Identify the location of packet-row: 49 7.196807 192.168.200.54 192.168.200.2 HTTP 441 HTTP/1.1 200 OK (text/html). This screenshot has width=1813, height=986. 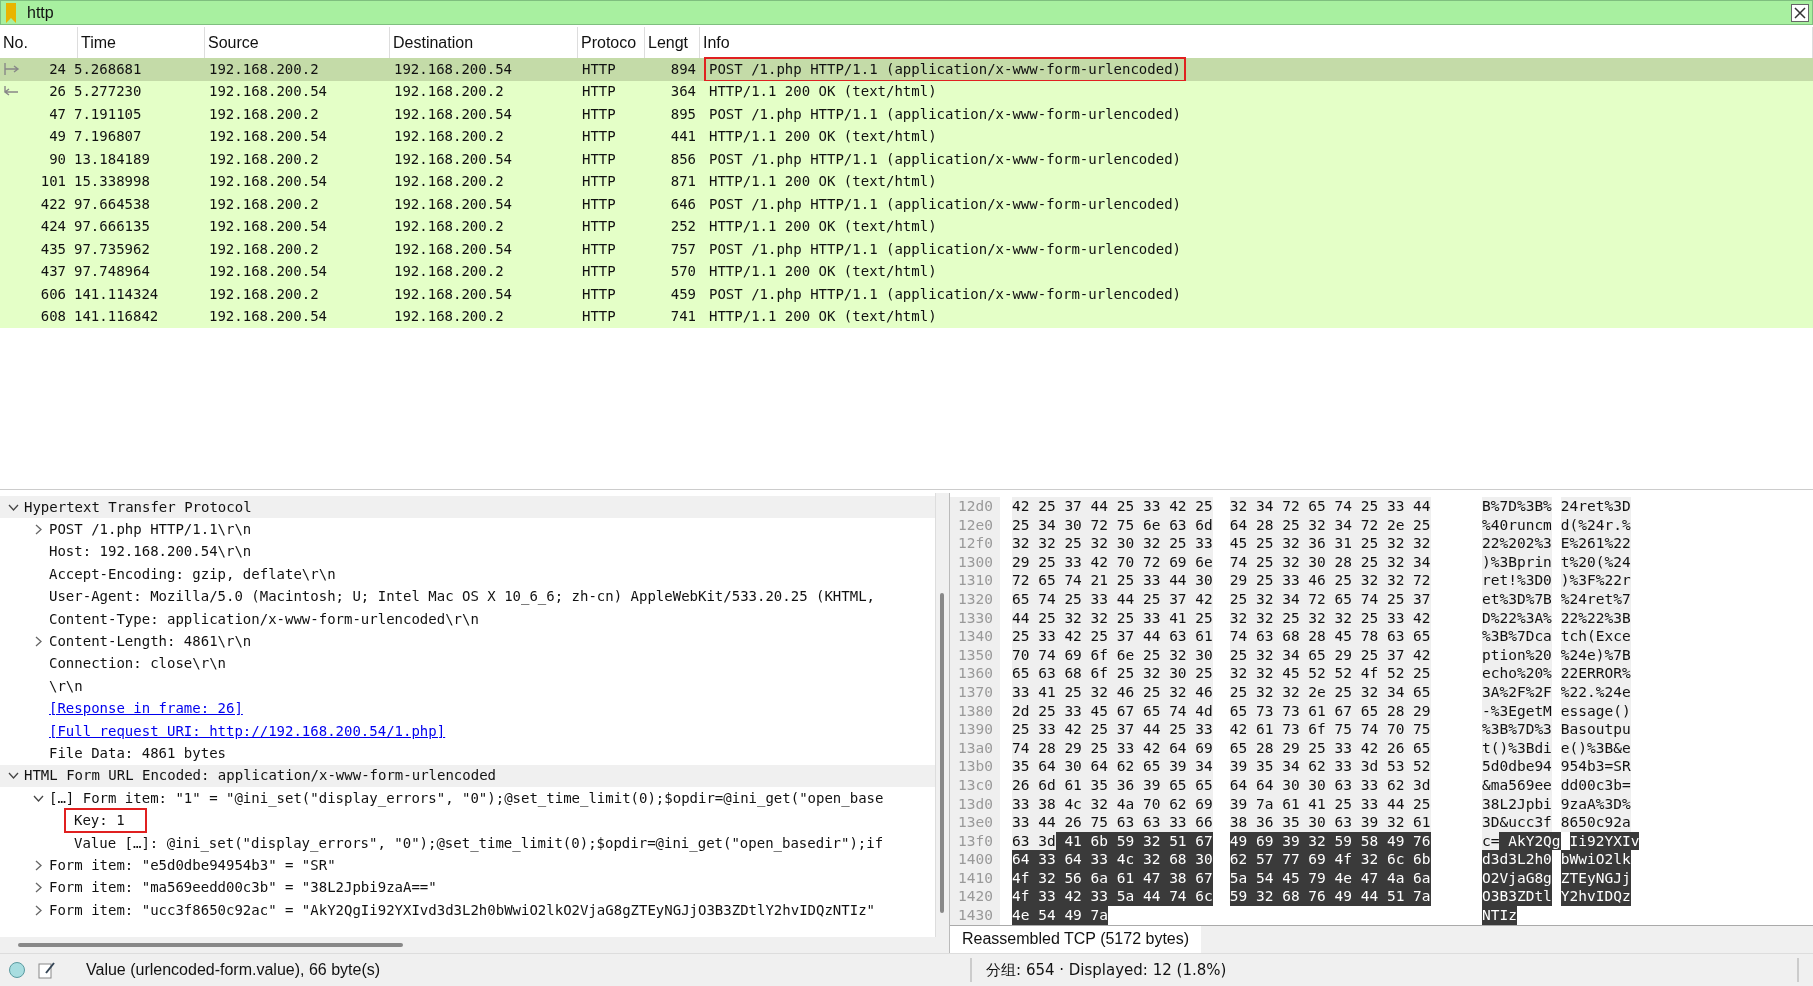
(906, 136).